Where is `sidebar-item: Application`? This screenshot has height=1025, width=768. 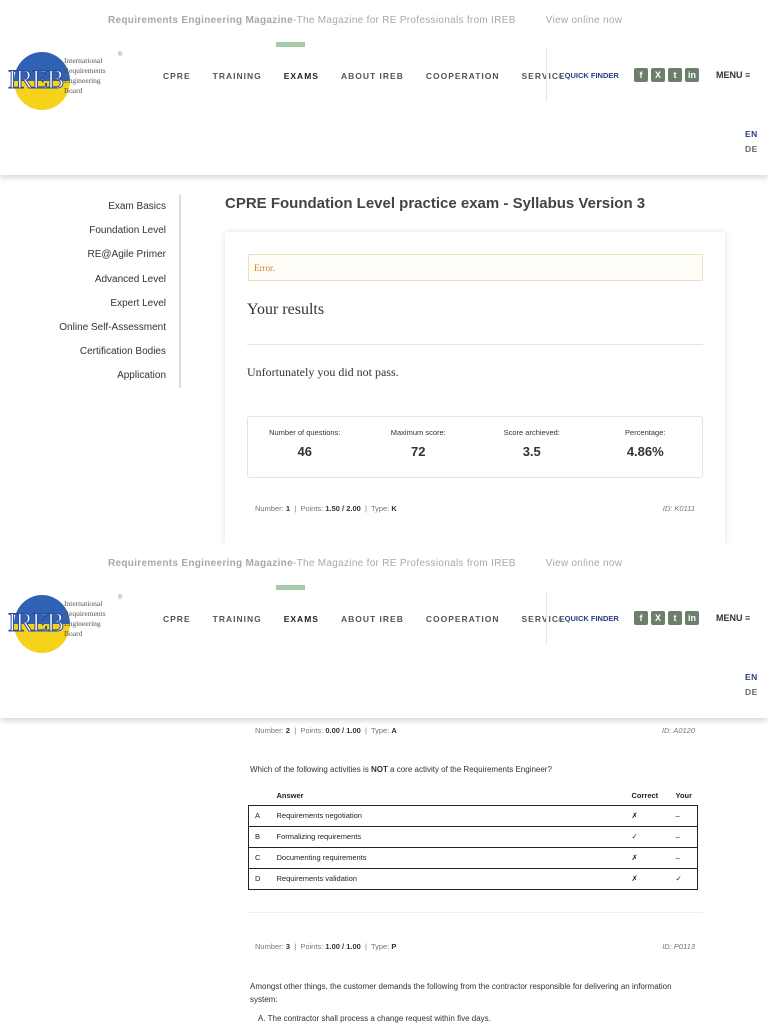 sidebar-item: Application is located at coordinates (98, 376).